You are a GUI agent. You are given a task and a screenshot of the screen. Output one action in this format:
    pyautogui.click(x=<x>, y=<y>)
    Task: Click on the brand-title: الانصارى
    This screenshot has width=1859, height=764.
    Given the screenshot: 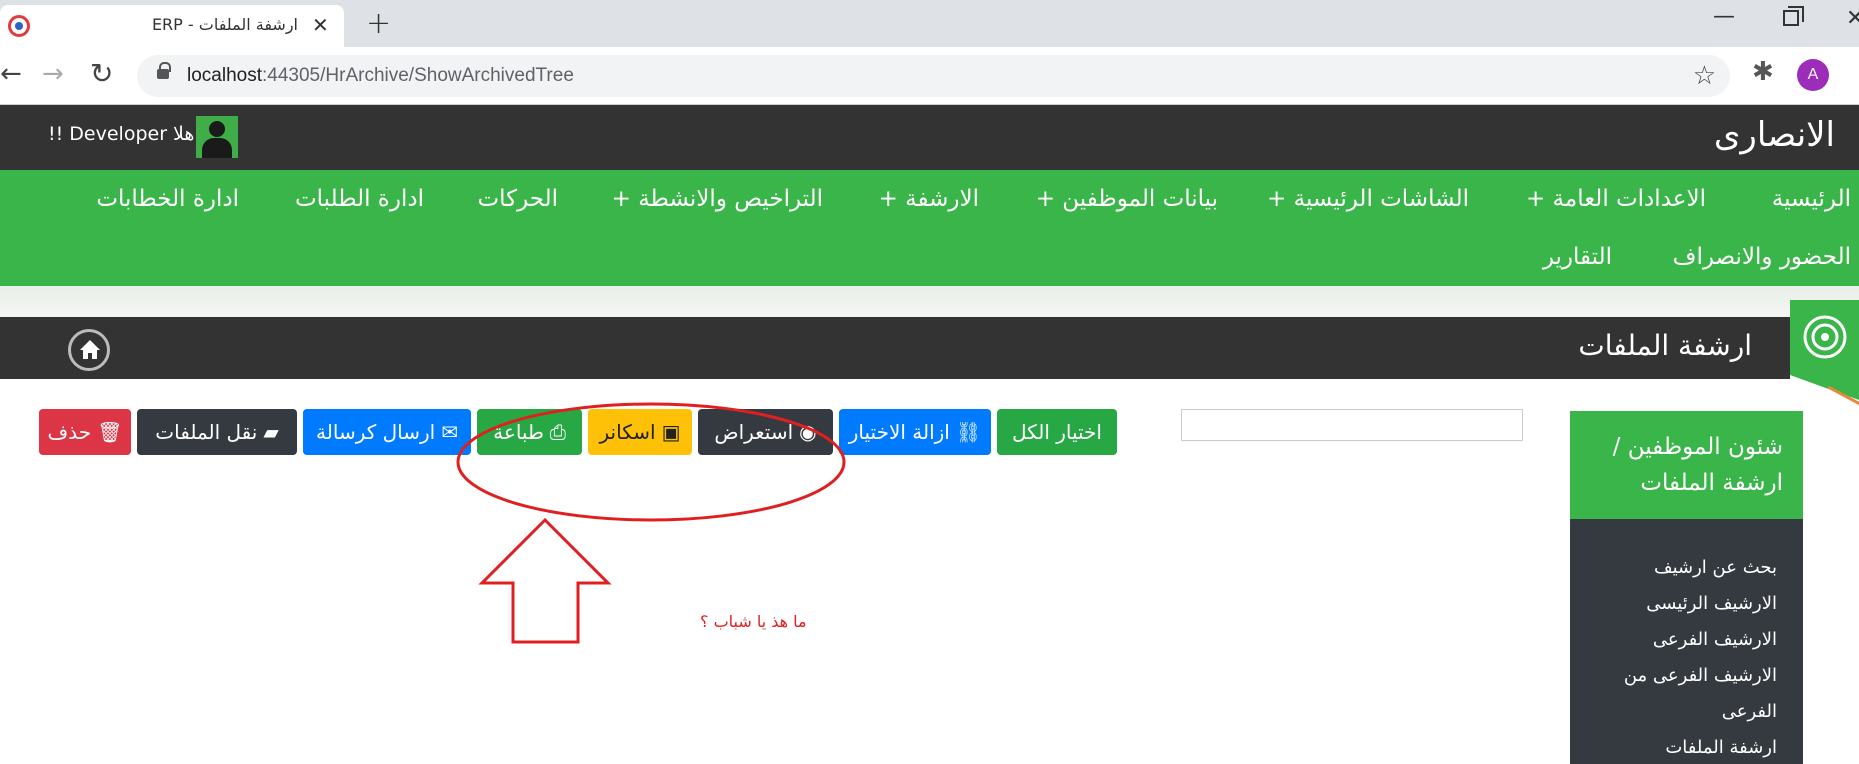 What is the action you would take?
    pyautogui.click(x=1774, y=135)
    